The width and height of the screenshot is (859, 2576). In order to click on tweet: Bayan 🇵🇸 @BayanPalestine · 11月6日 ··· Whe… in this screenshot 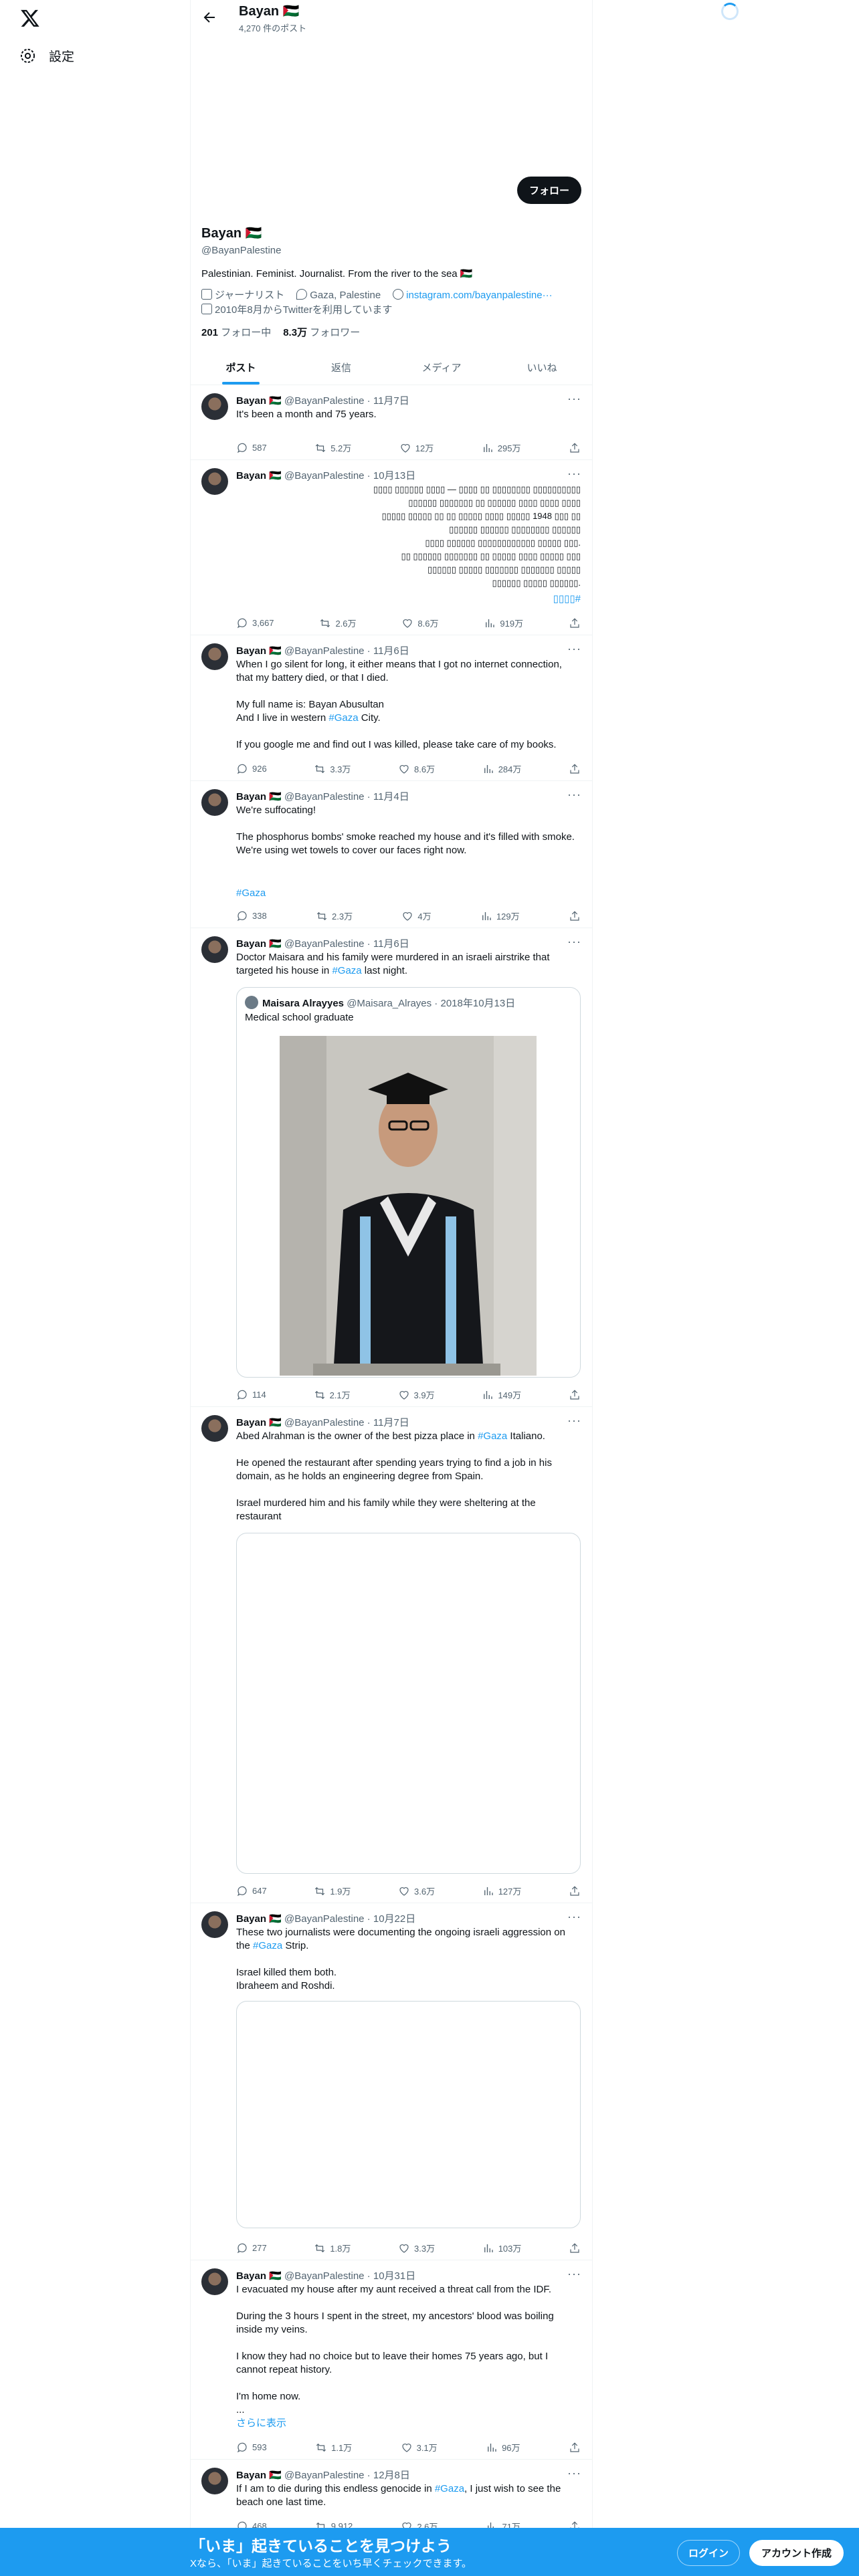, I will do `click(391, 708)`.